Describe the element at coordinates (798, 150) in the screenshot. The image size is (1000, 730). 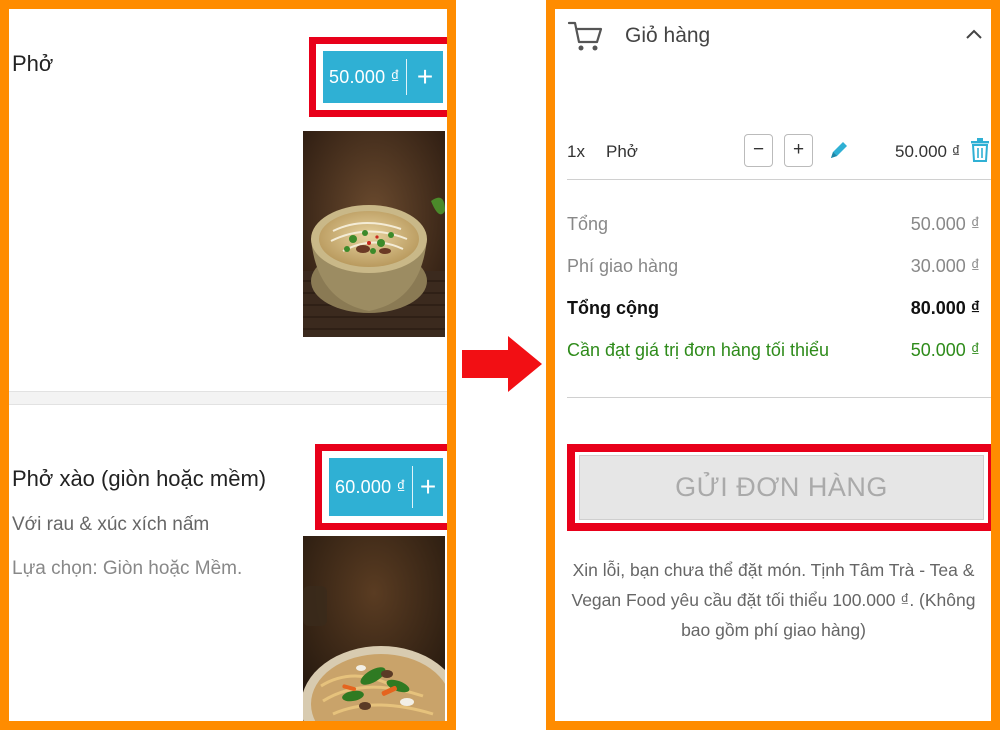
I see `increase-quantity-button: +` at that location.